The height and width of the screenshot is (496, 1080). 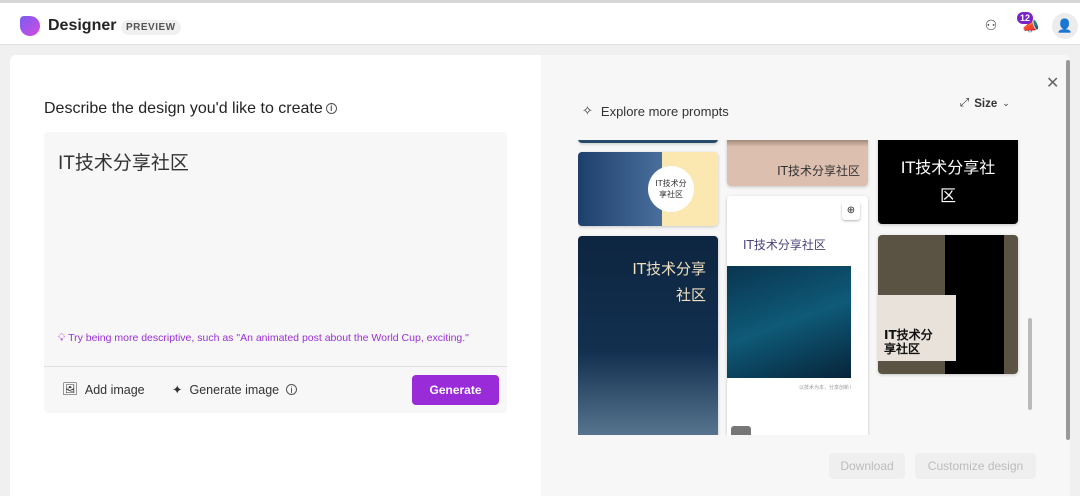 What do you see at coordinates (123, 161) in the screenshot?
I see `prompt-input: IT技术分享社区` at bounding box center [123, 161].